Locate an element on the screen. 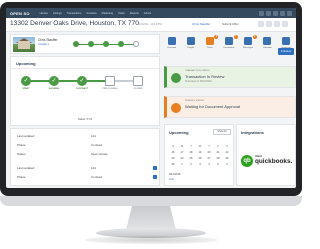 The width and height of the screenshot is (320, 249). help-icon is located at coordinates (282, 13).